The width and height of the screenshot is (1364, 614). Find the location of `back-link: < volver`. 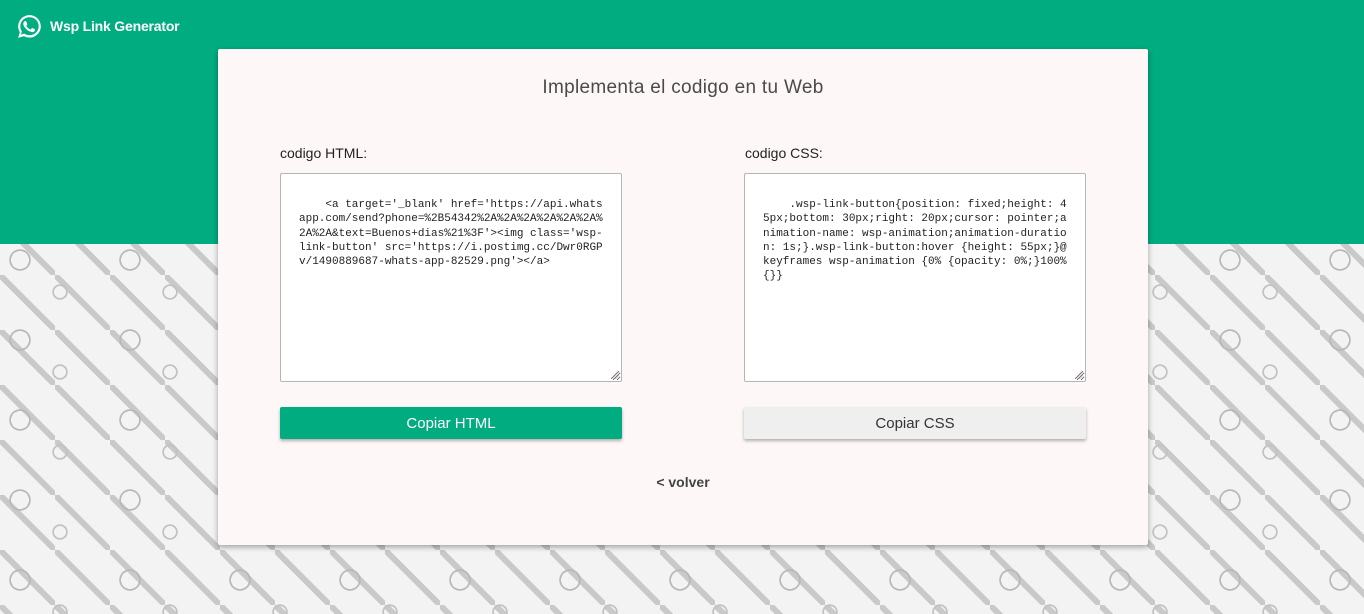

back-link: < volver is located at coordinates (682, 482).